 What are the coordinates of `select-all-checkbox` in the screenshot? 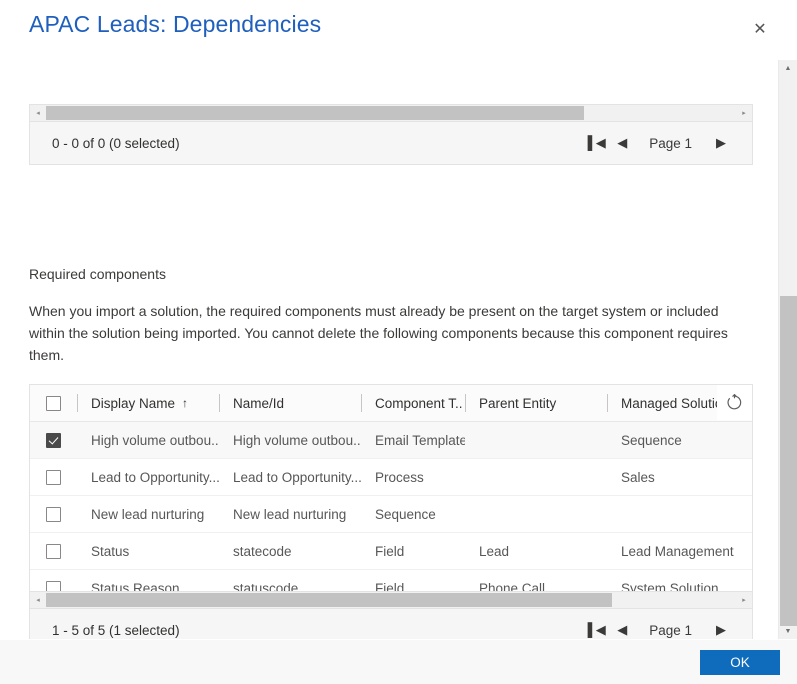 It's located at (53, 403).